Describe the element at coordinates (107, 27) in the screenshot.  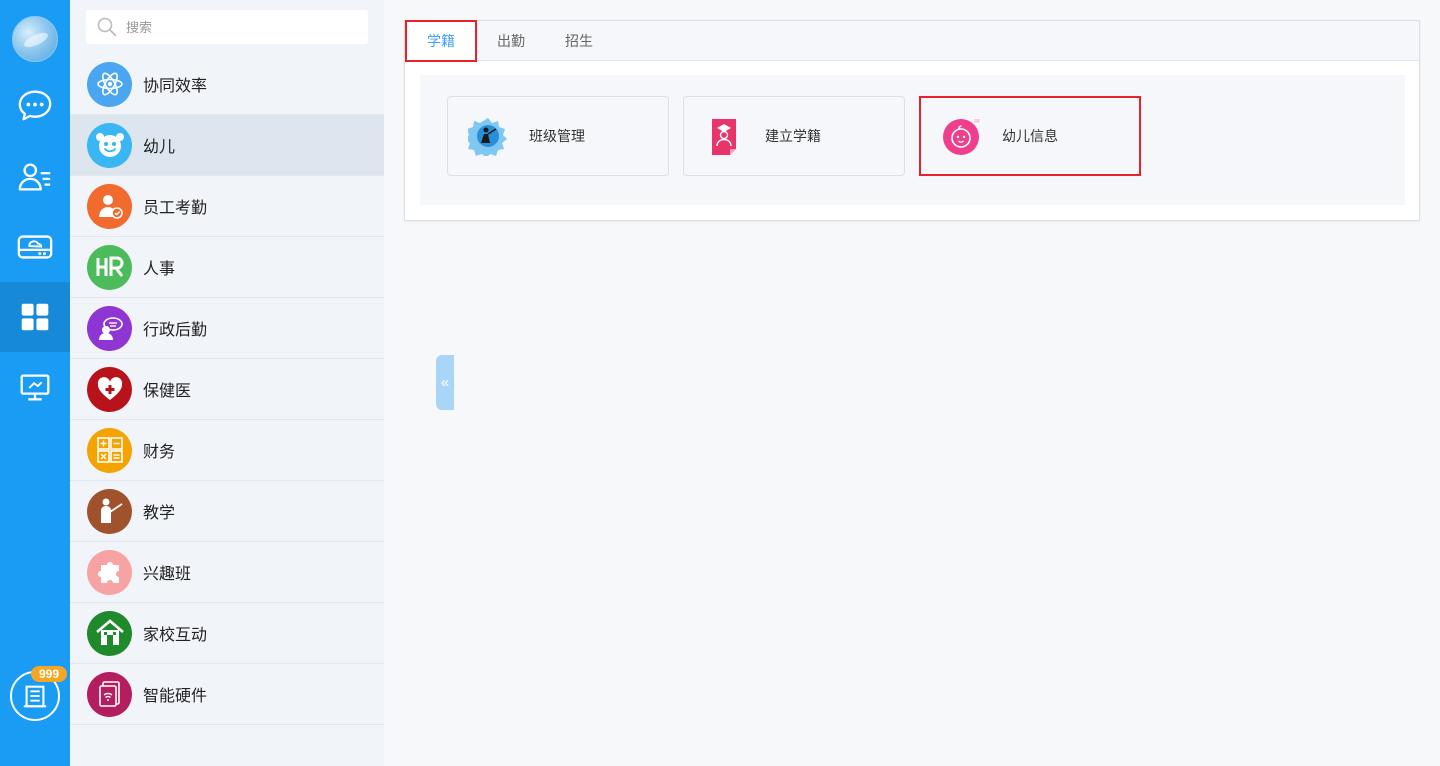
I see `search-icon` at that location.